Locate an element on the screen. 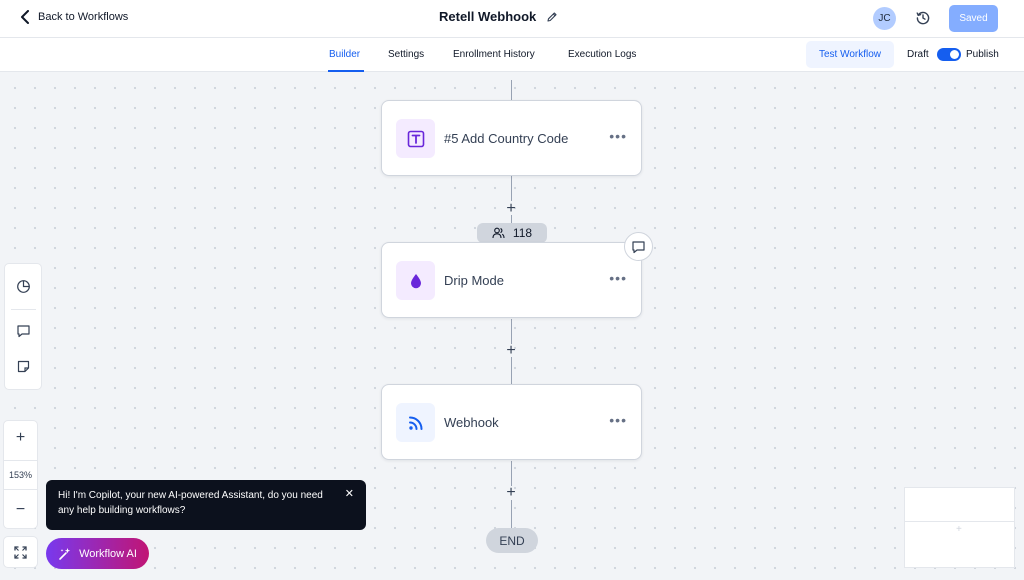 The image size is (1024, 580). toolbar-divider is located at coordinates (23, 309).